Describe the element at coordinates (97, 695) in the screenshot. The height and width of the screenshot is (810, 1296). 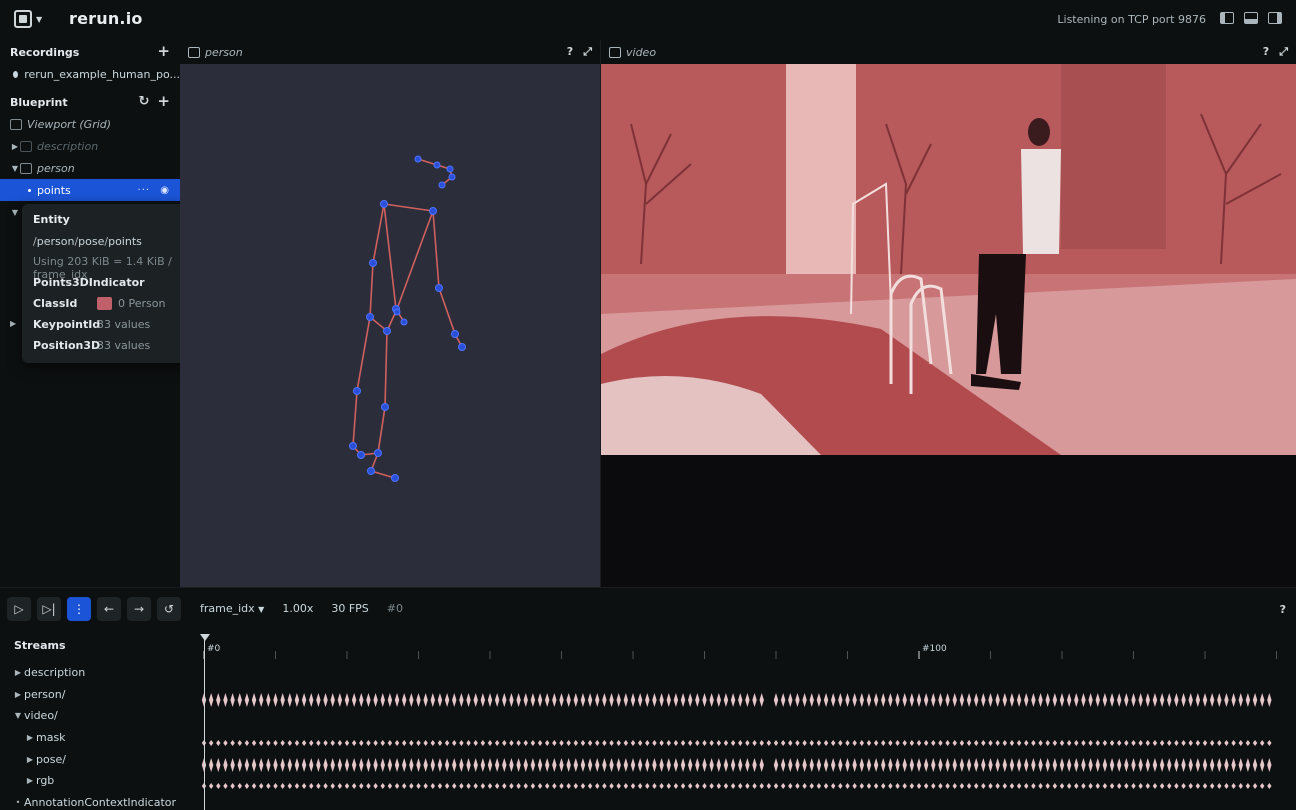
I see `stream-row: ▶ person/` at that location.